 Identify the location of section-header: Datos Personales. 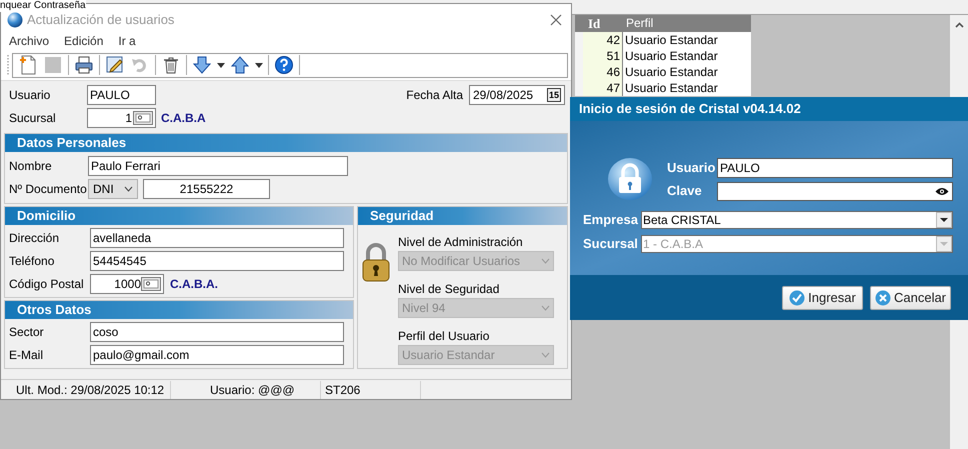
(286, 143).